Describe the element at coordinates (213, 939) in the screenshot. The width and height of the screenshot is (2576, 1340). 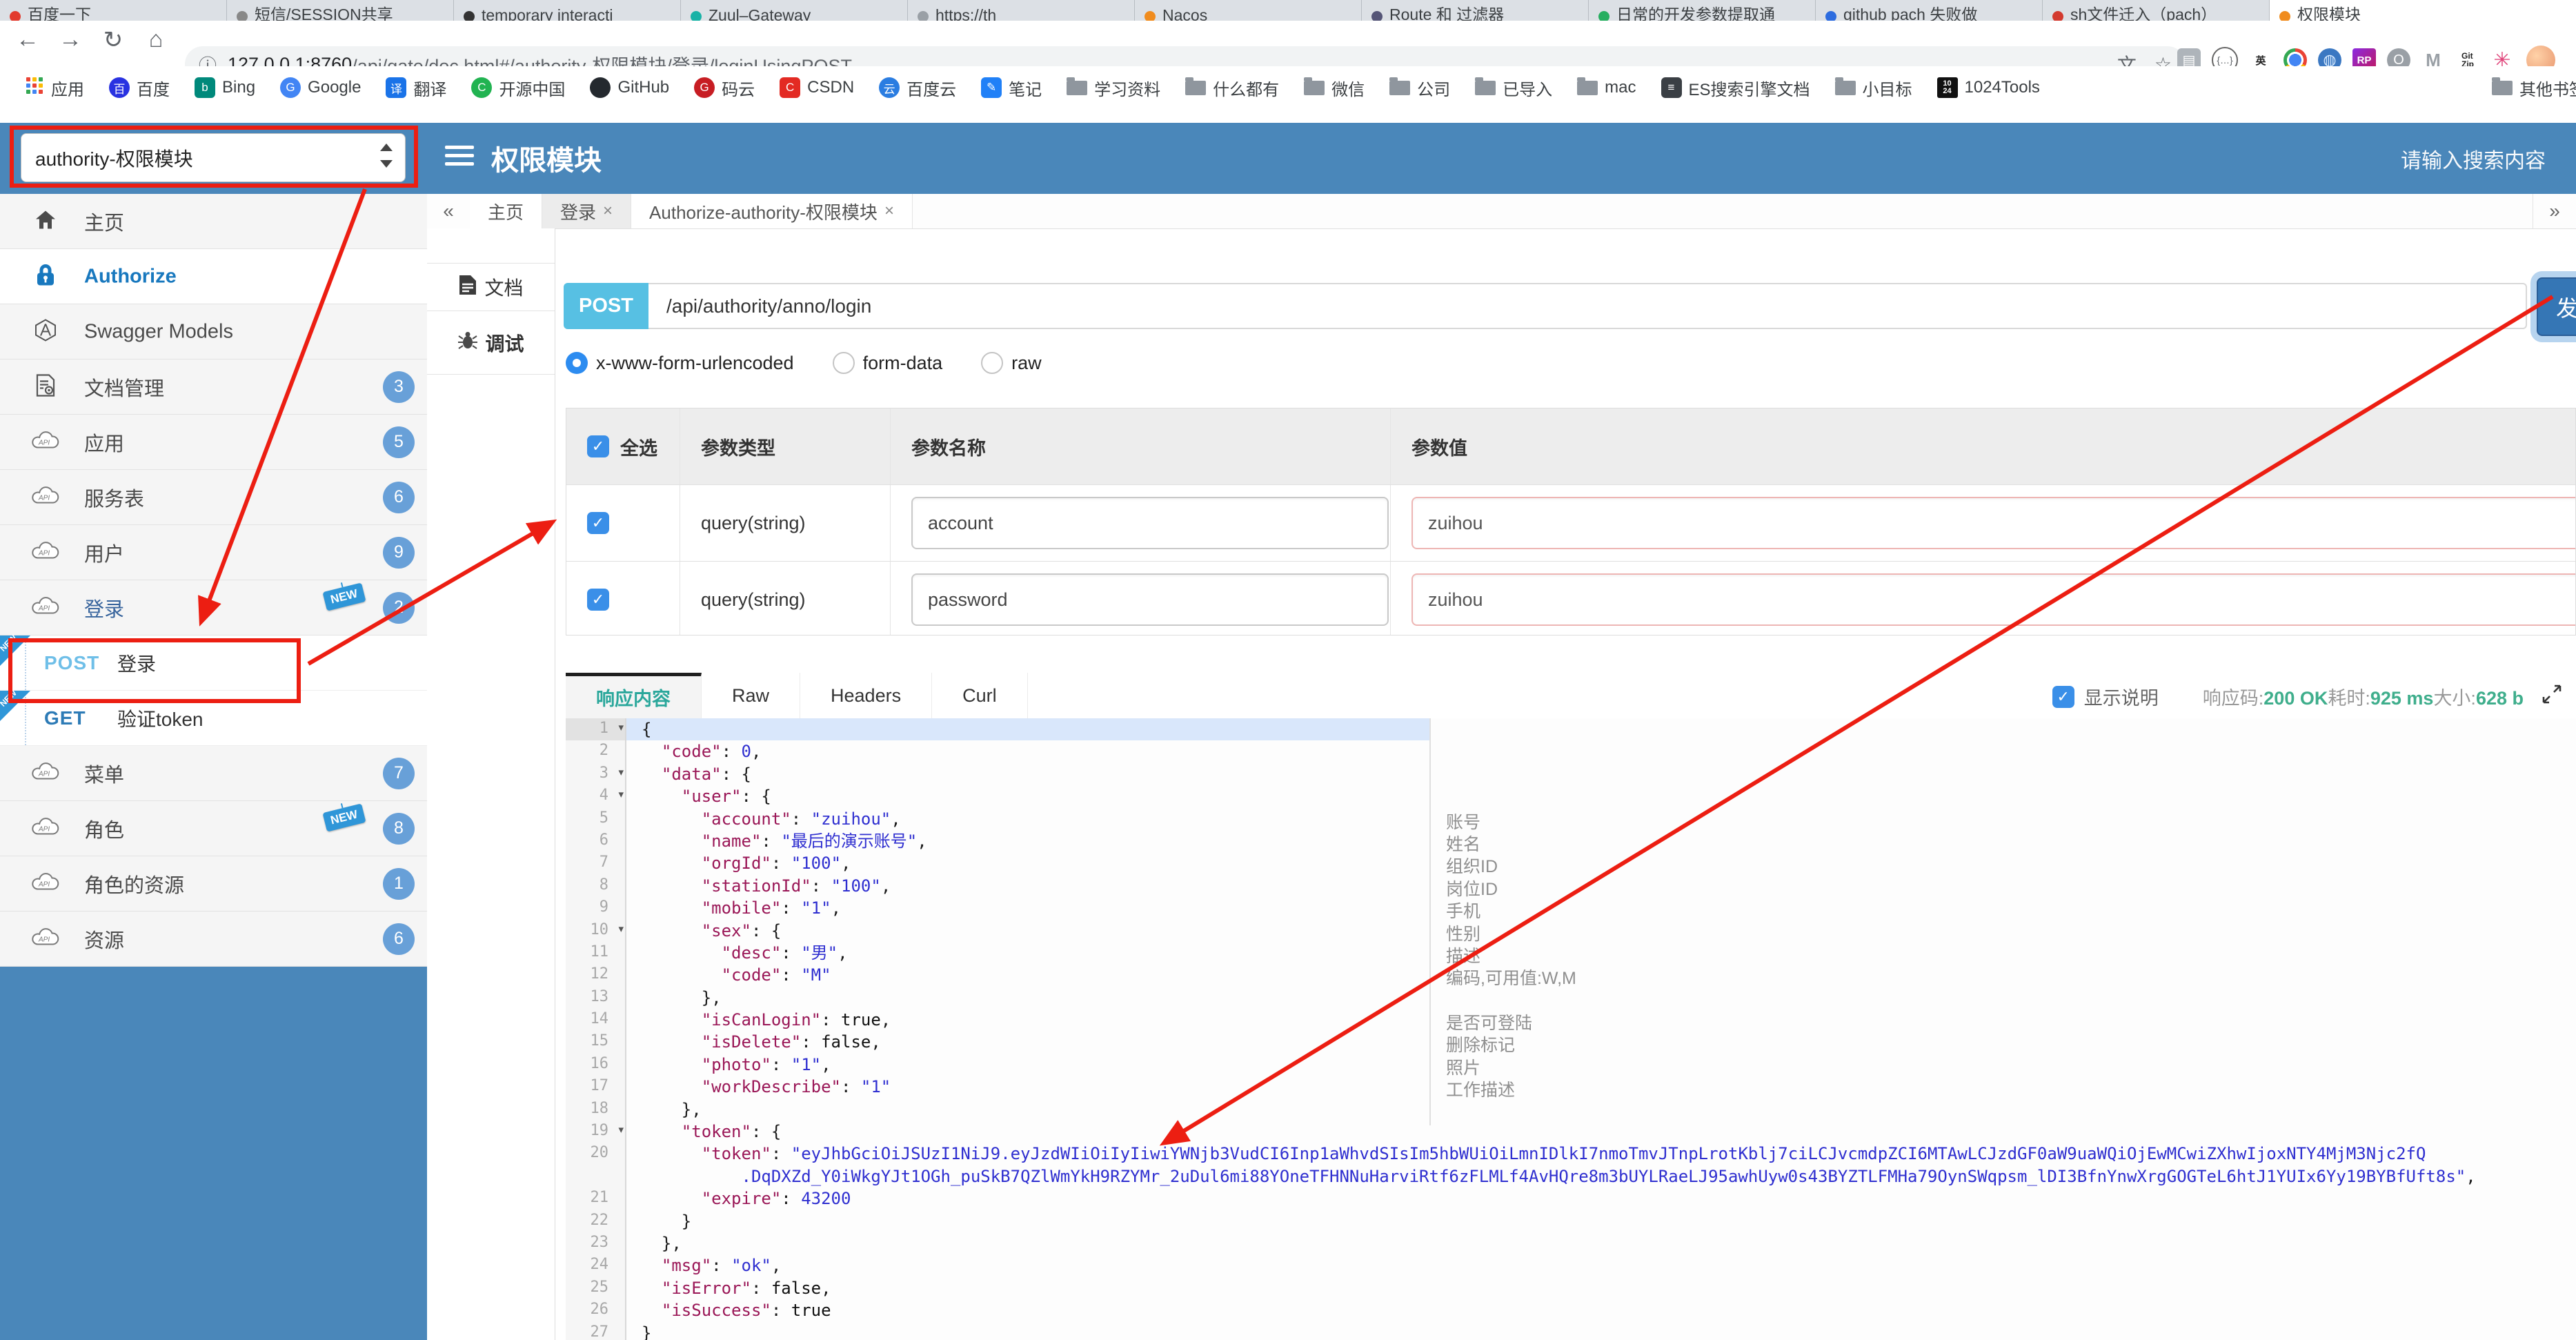
I see `sidebar-item-资源: API 资源 6` at that location.